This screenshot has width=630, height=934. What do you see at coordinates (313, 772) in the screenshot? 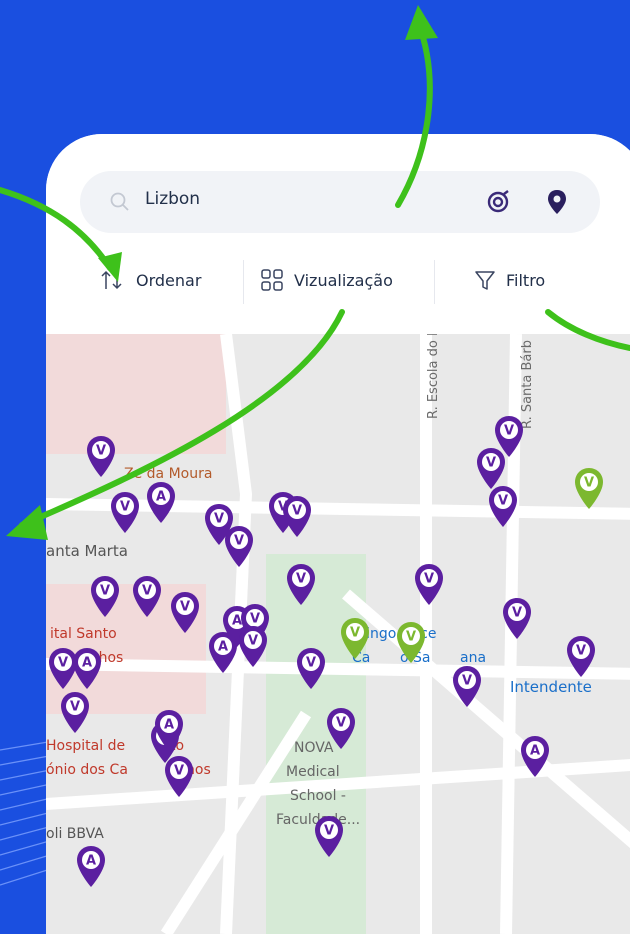
I see `place-label-medical: Medical` at bounding box center [313, 772].